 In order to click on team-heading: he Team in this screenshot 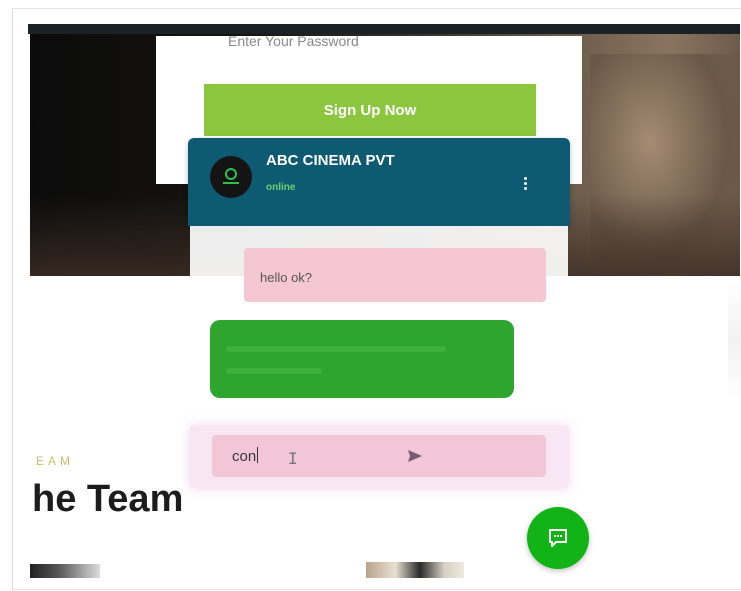, I will do `click(108, 499)`.